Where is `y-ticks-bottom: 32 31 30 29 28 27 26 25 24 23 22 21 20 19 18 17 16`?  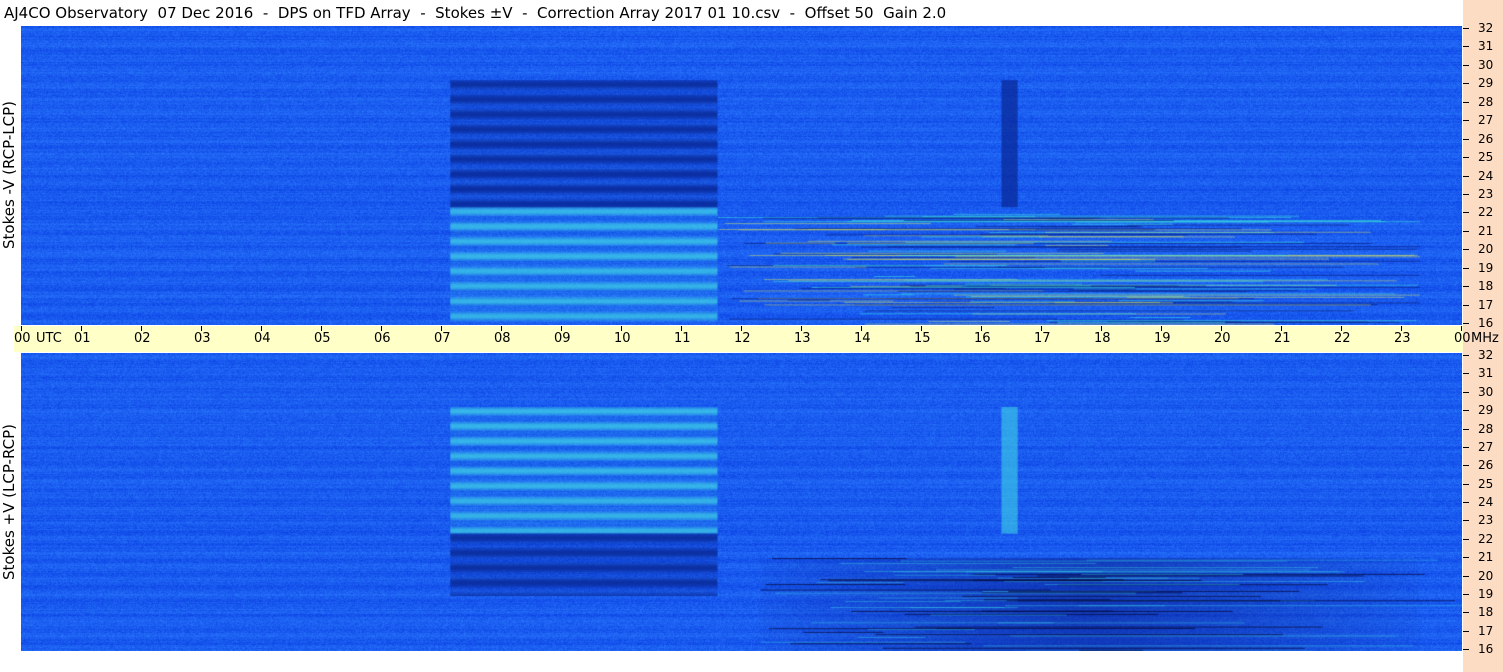
y-ticks-bottom: 32 31 30 29 28 27 26 25 24 23 22 21 20 19 18 17 16 is located at coordinates (1483, 502).